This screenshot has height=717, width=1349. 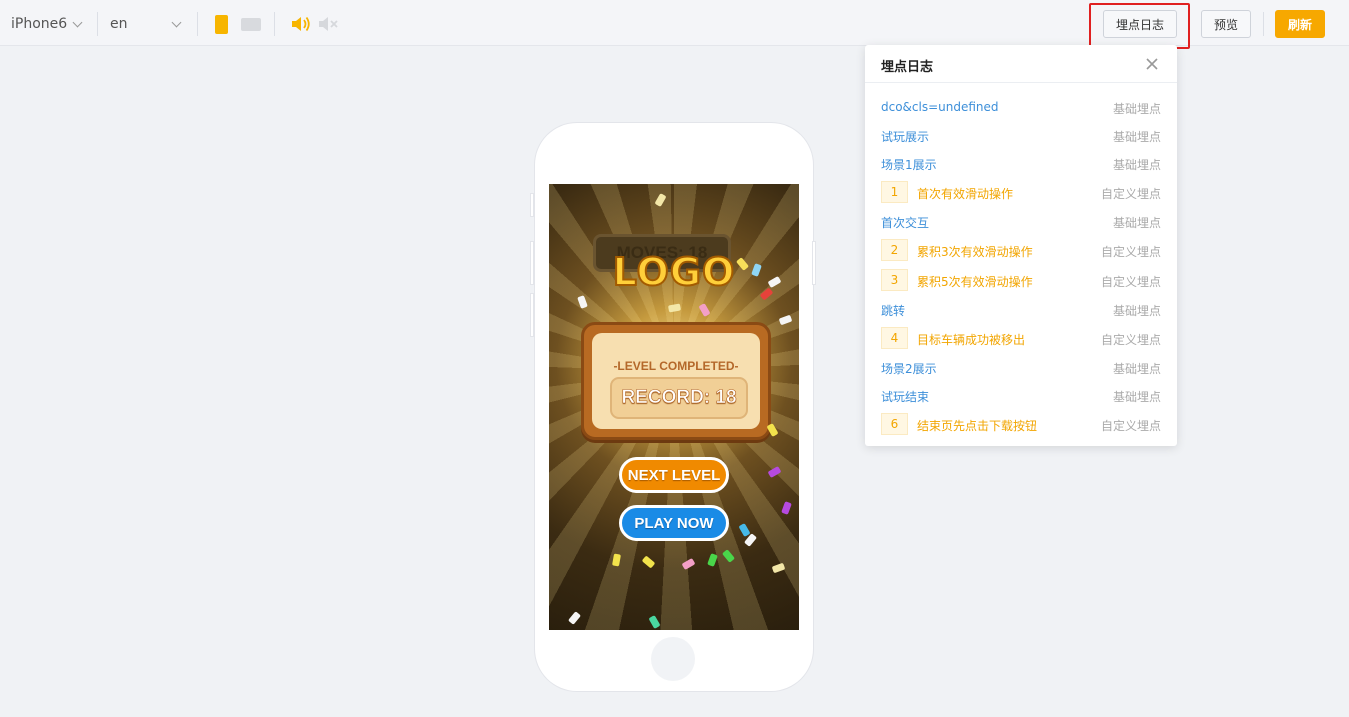 What do you see at coordinates (905, 397) in the screenshot?
I see `log-event-name: 试玩结束` at bounding box center [905, 397].